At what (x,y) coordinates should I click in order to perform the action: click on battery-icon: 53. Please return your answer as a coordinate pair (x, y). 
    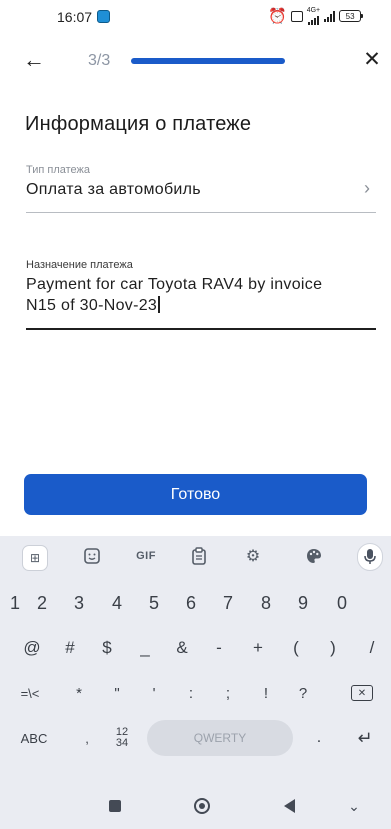
    Looking at the image, I should click on (351, 16).